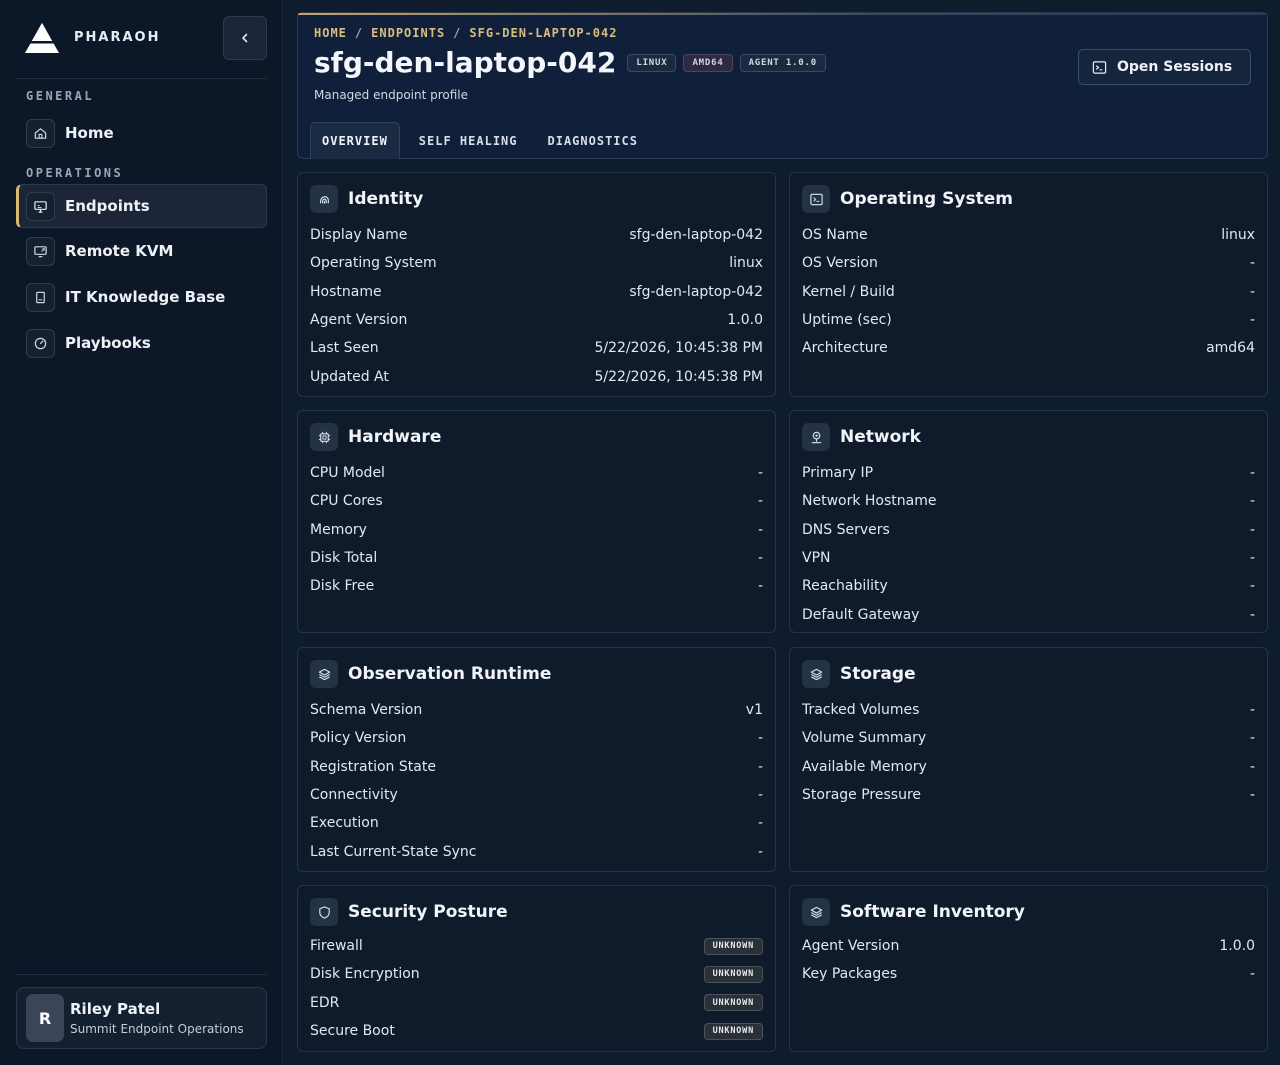 Image resolution: width=1280 pixels, height=1065 pixels. I want to click on detail-row: Display Name sfg-den-laptop-042, so click(536, 235).